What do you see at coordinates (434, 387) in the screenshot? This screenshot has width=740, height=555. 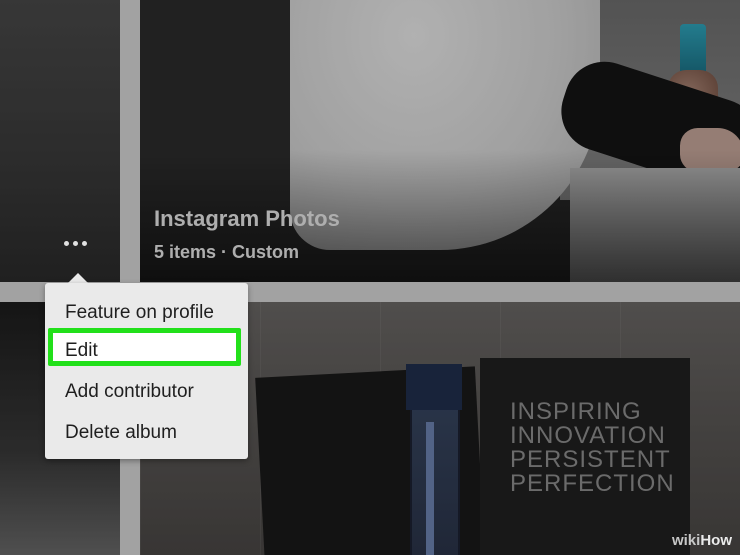 I see `photo-cable-tie-label` at bounding box center [434, 387].